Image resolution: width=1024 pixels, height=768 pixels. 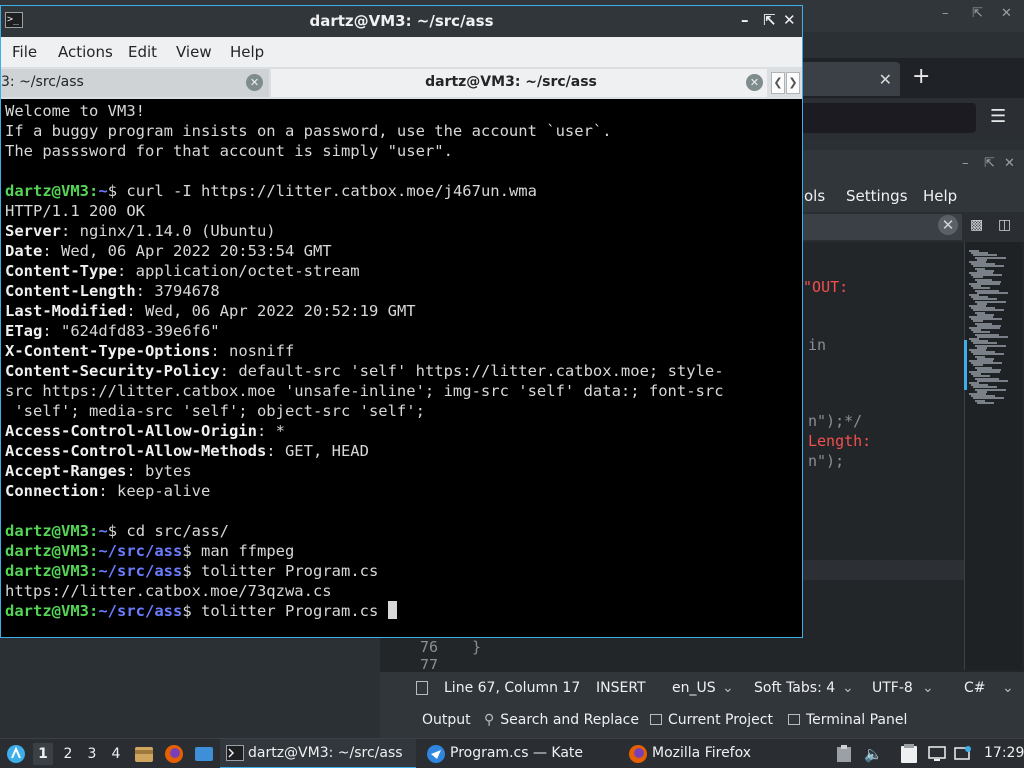 What do you see at coordinates (1009, 163) in the screenshot?
I see `kate-close-icon: ✕` at bounding box center [1009, 163].